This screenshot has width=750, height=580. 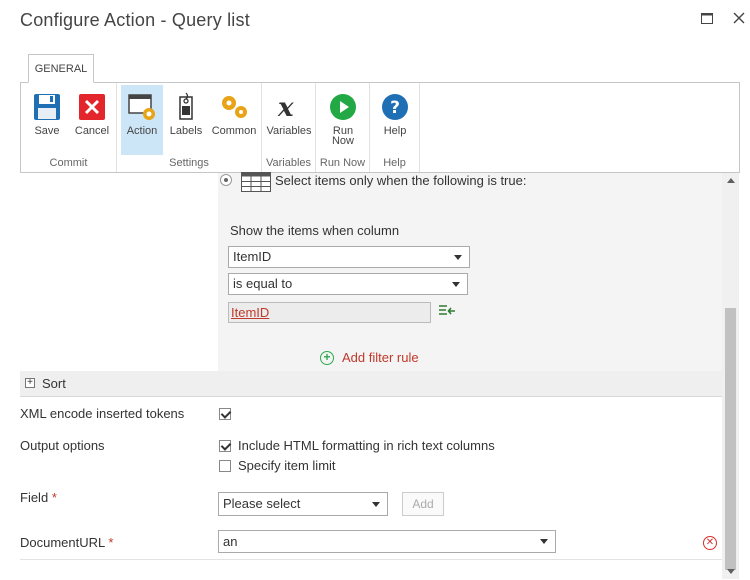 What do you see at coordinates (225, 446) in the screenshot?
I see `include-html-checkbox` at bounding box center [225, 446].